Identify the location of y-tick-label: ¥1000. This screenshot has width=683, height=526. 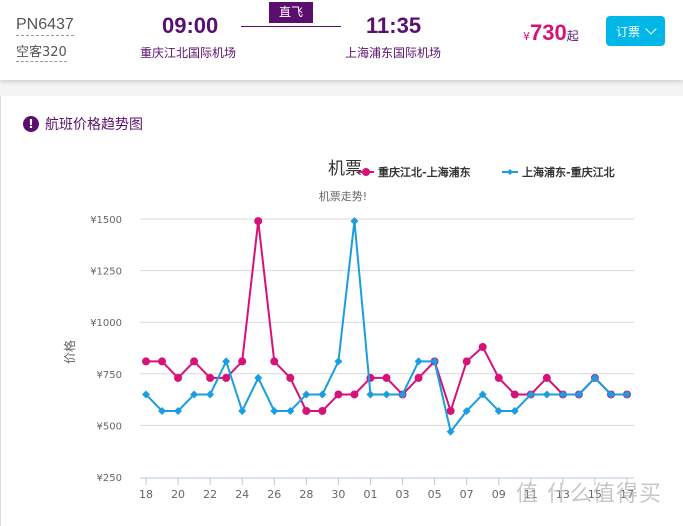
(106, 323).